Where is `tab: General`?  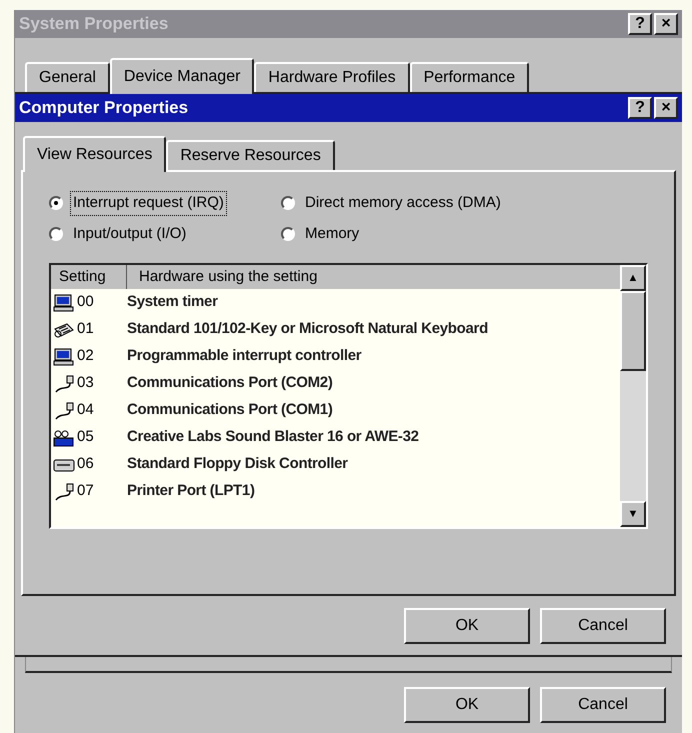
tab: General is located at coordinates (67, 77).